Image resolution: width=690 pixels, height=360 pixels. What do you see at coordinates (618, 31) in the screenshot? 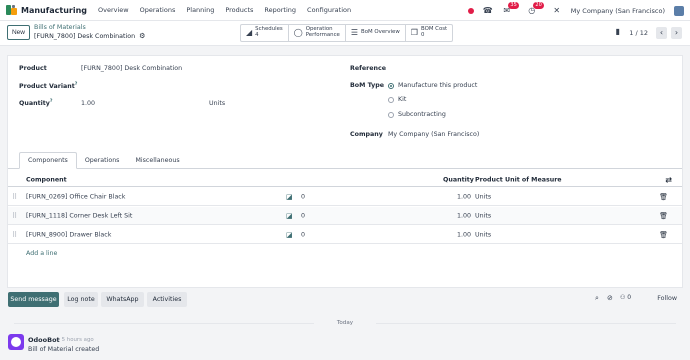
I see `attachment-file-icon: ▮` at bounding box center [618, 31].